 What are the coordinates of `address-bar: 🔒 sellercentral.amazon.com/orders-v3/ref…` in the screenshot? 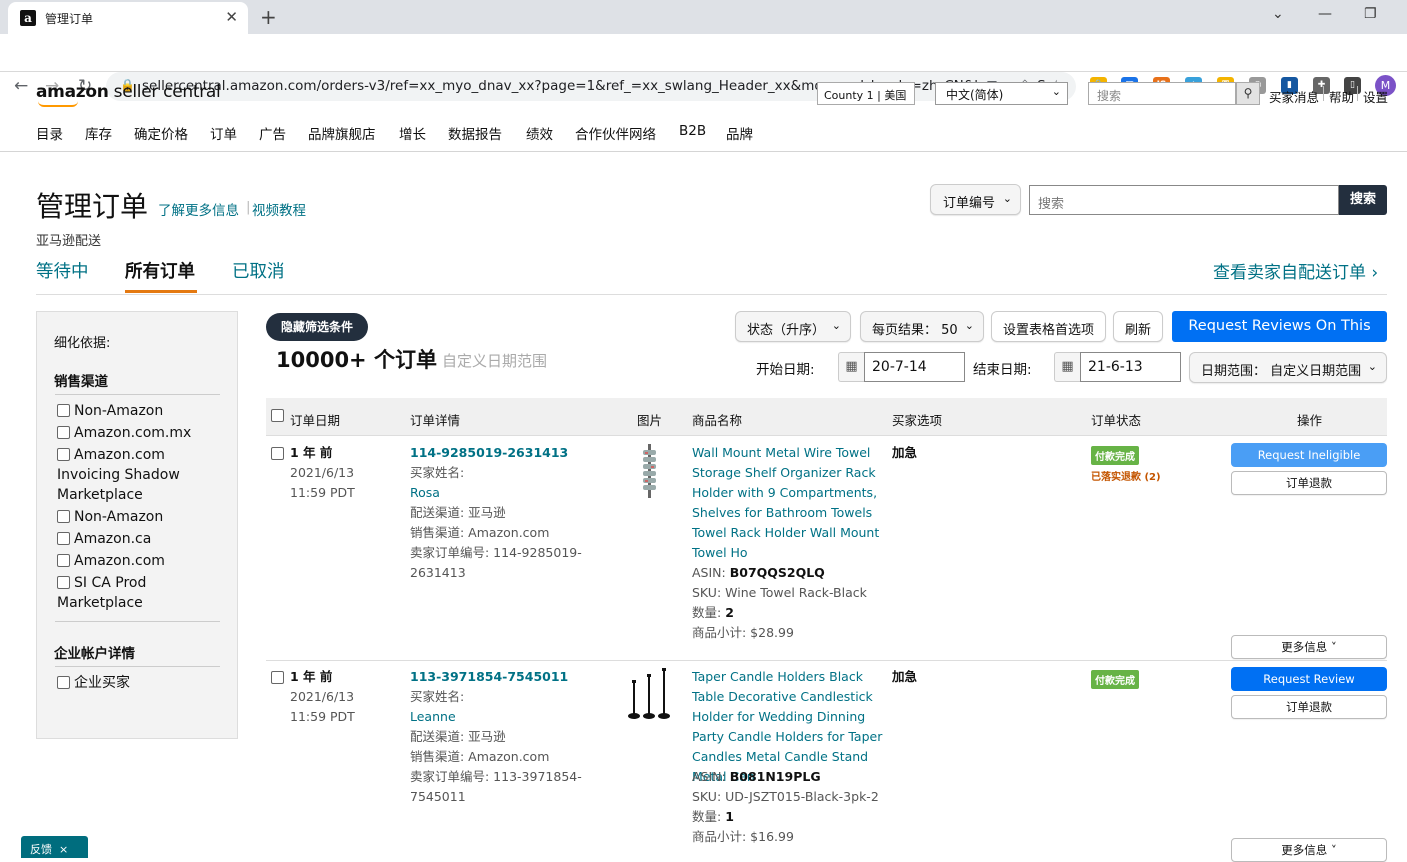 It's located at (591, 86).